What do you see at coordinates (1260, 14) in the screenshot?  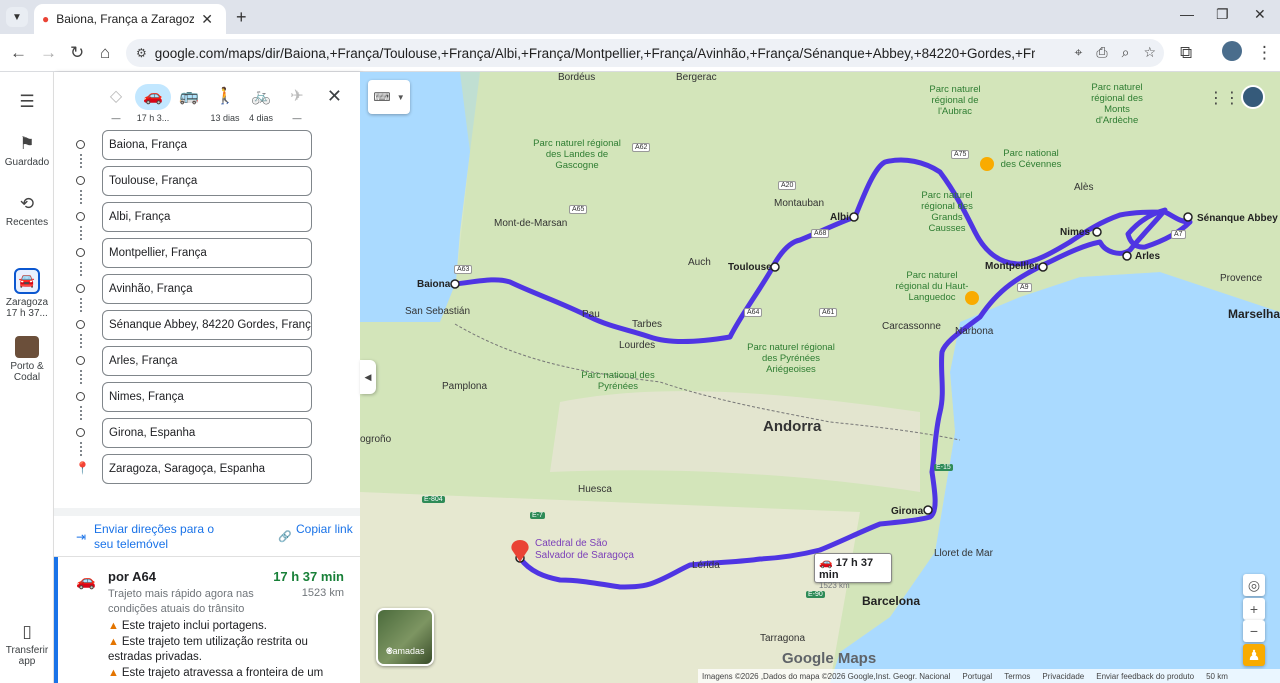 I see `window-close-button: ✕` at bounding box center [1260, 14].